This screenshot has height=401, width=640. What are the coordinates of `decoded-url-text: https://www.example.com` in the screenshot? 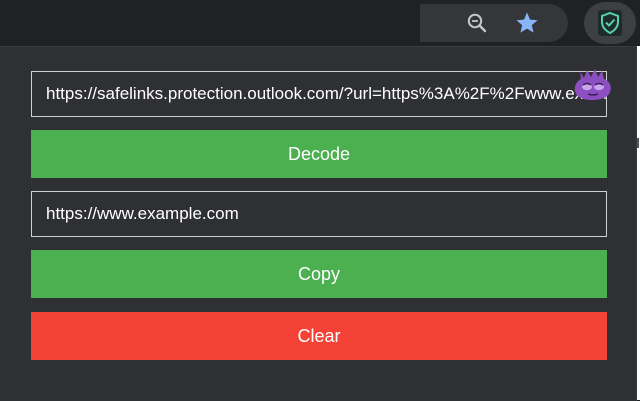 It's located at (142, 213).